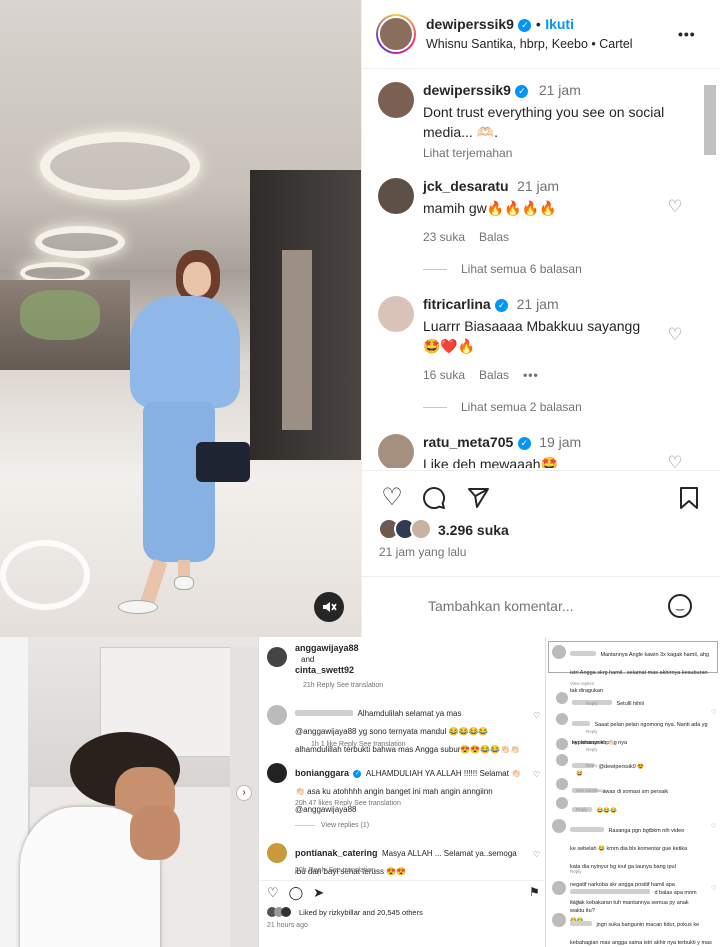 Image resolution: width=720 pixels, height=947 pixels. Describe the element at coordinates (297, 340) in the screenshot. I see `wall-niche` at that location.